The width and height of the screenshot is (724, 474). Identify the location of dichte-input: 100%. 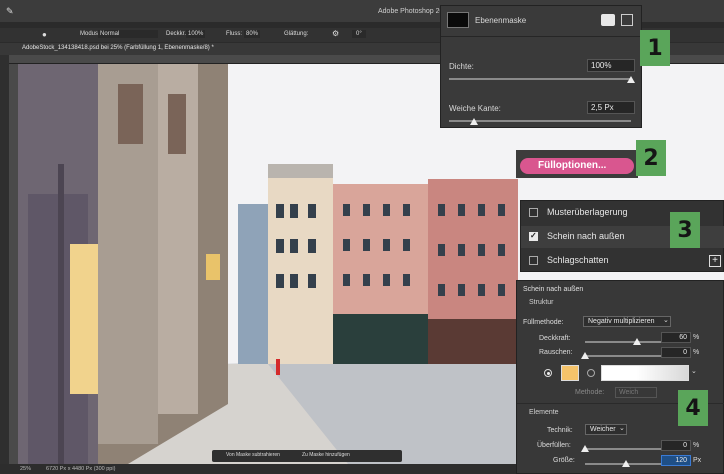
(611, 65).